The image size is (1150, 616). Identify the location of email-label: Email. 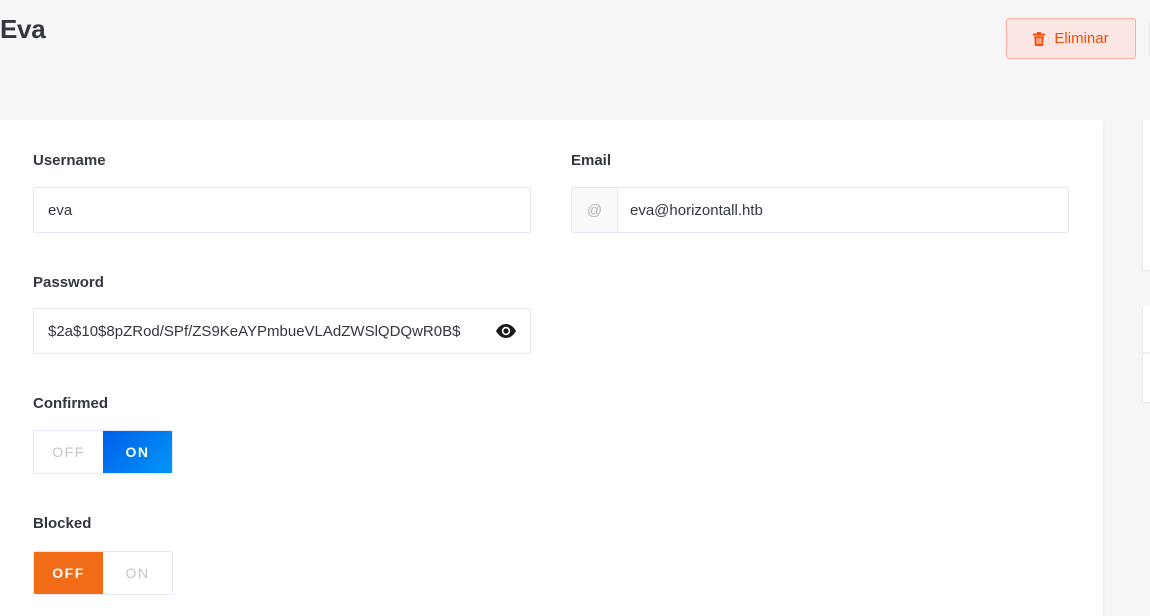
(591, 160).